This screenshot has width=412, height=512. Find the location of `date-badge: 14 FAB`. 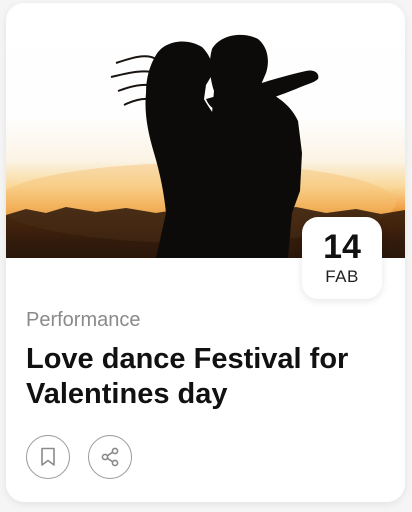

date-badge: 14 FAB is located at coordinates (342, 258).